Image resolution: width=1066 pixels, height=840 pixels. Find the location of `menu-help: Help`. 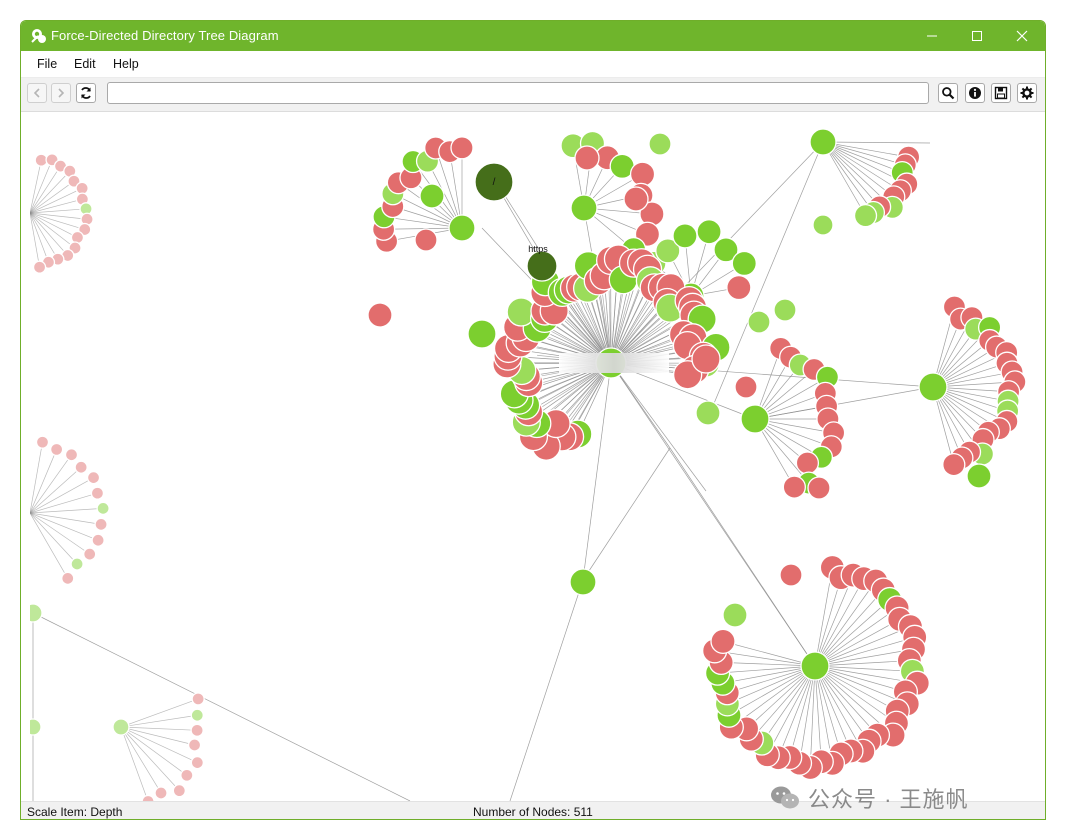

menu-help: Help is located at coordinates (126, 64).